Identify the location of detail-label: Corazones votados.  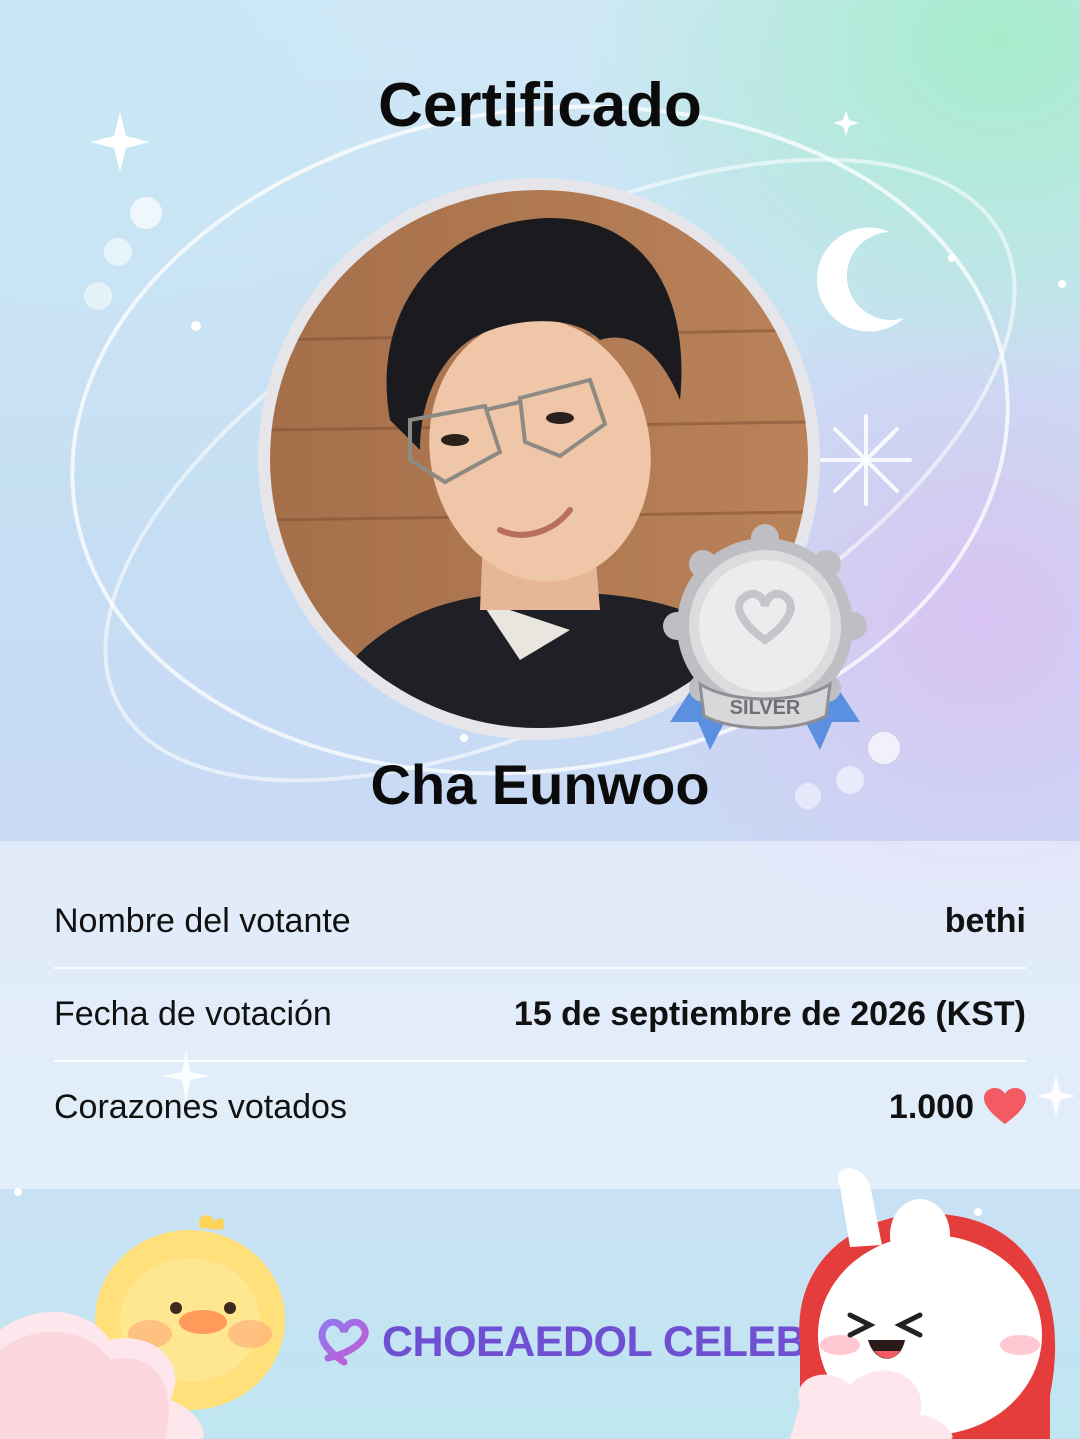
(200, 1106).